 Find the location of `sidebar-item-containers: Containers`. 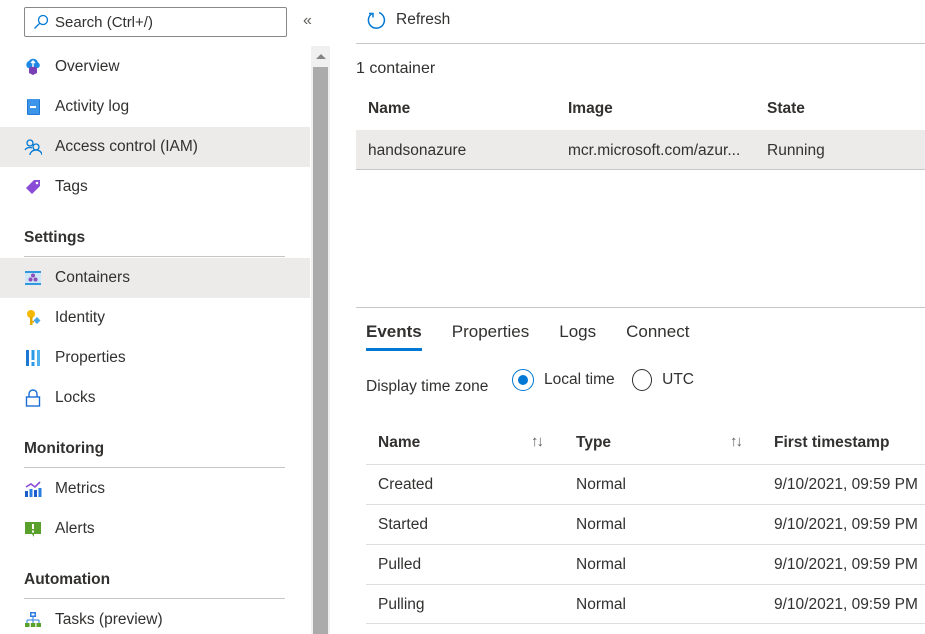

sidebar-item-containers: Containers is located at coordinates (155, 278).